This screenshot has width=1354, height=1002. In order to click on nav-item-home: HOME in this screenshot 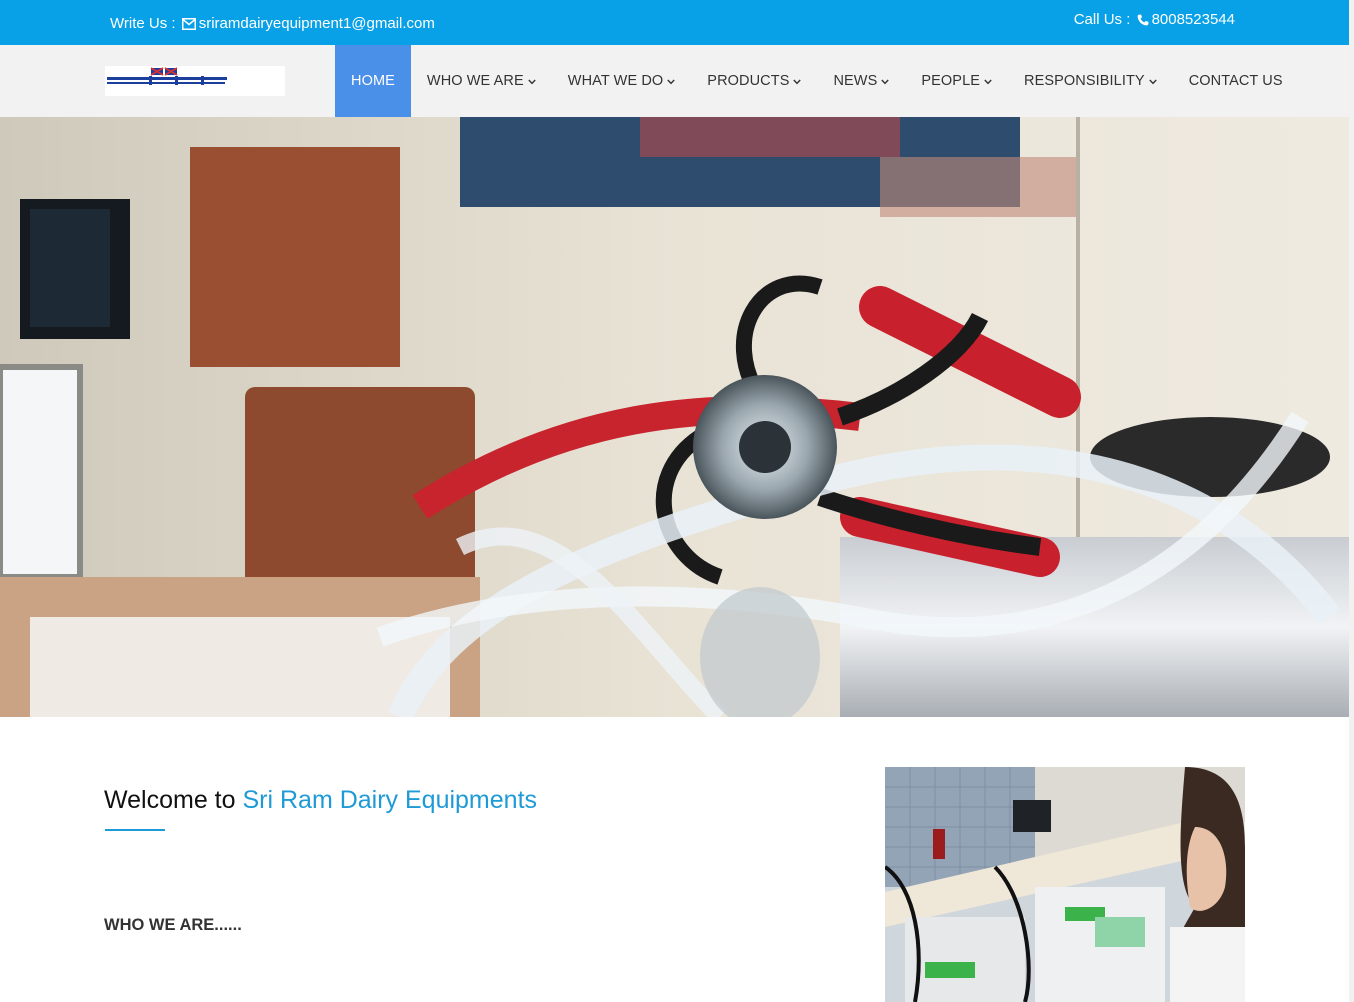, I will do `click(373, 81)`.